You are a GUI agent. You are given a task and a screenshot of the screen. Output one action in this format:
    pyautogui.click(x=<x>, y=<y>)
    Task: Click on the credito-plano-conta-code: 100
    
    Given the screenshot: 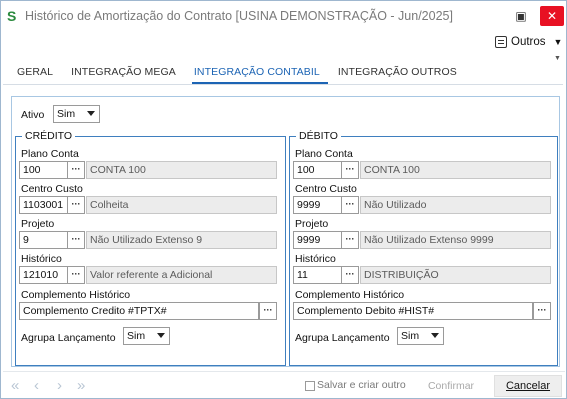 What is the action you would take?
    pyautogui.click(x=43, y=170)
    